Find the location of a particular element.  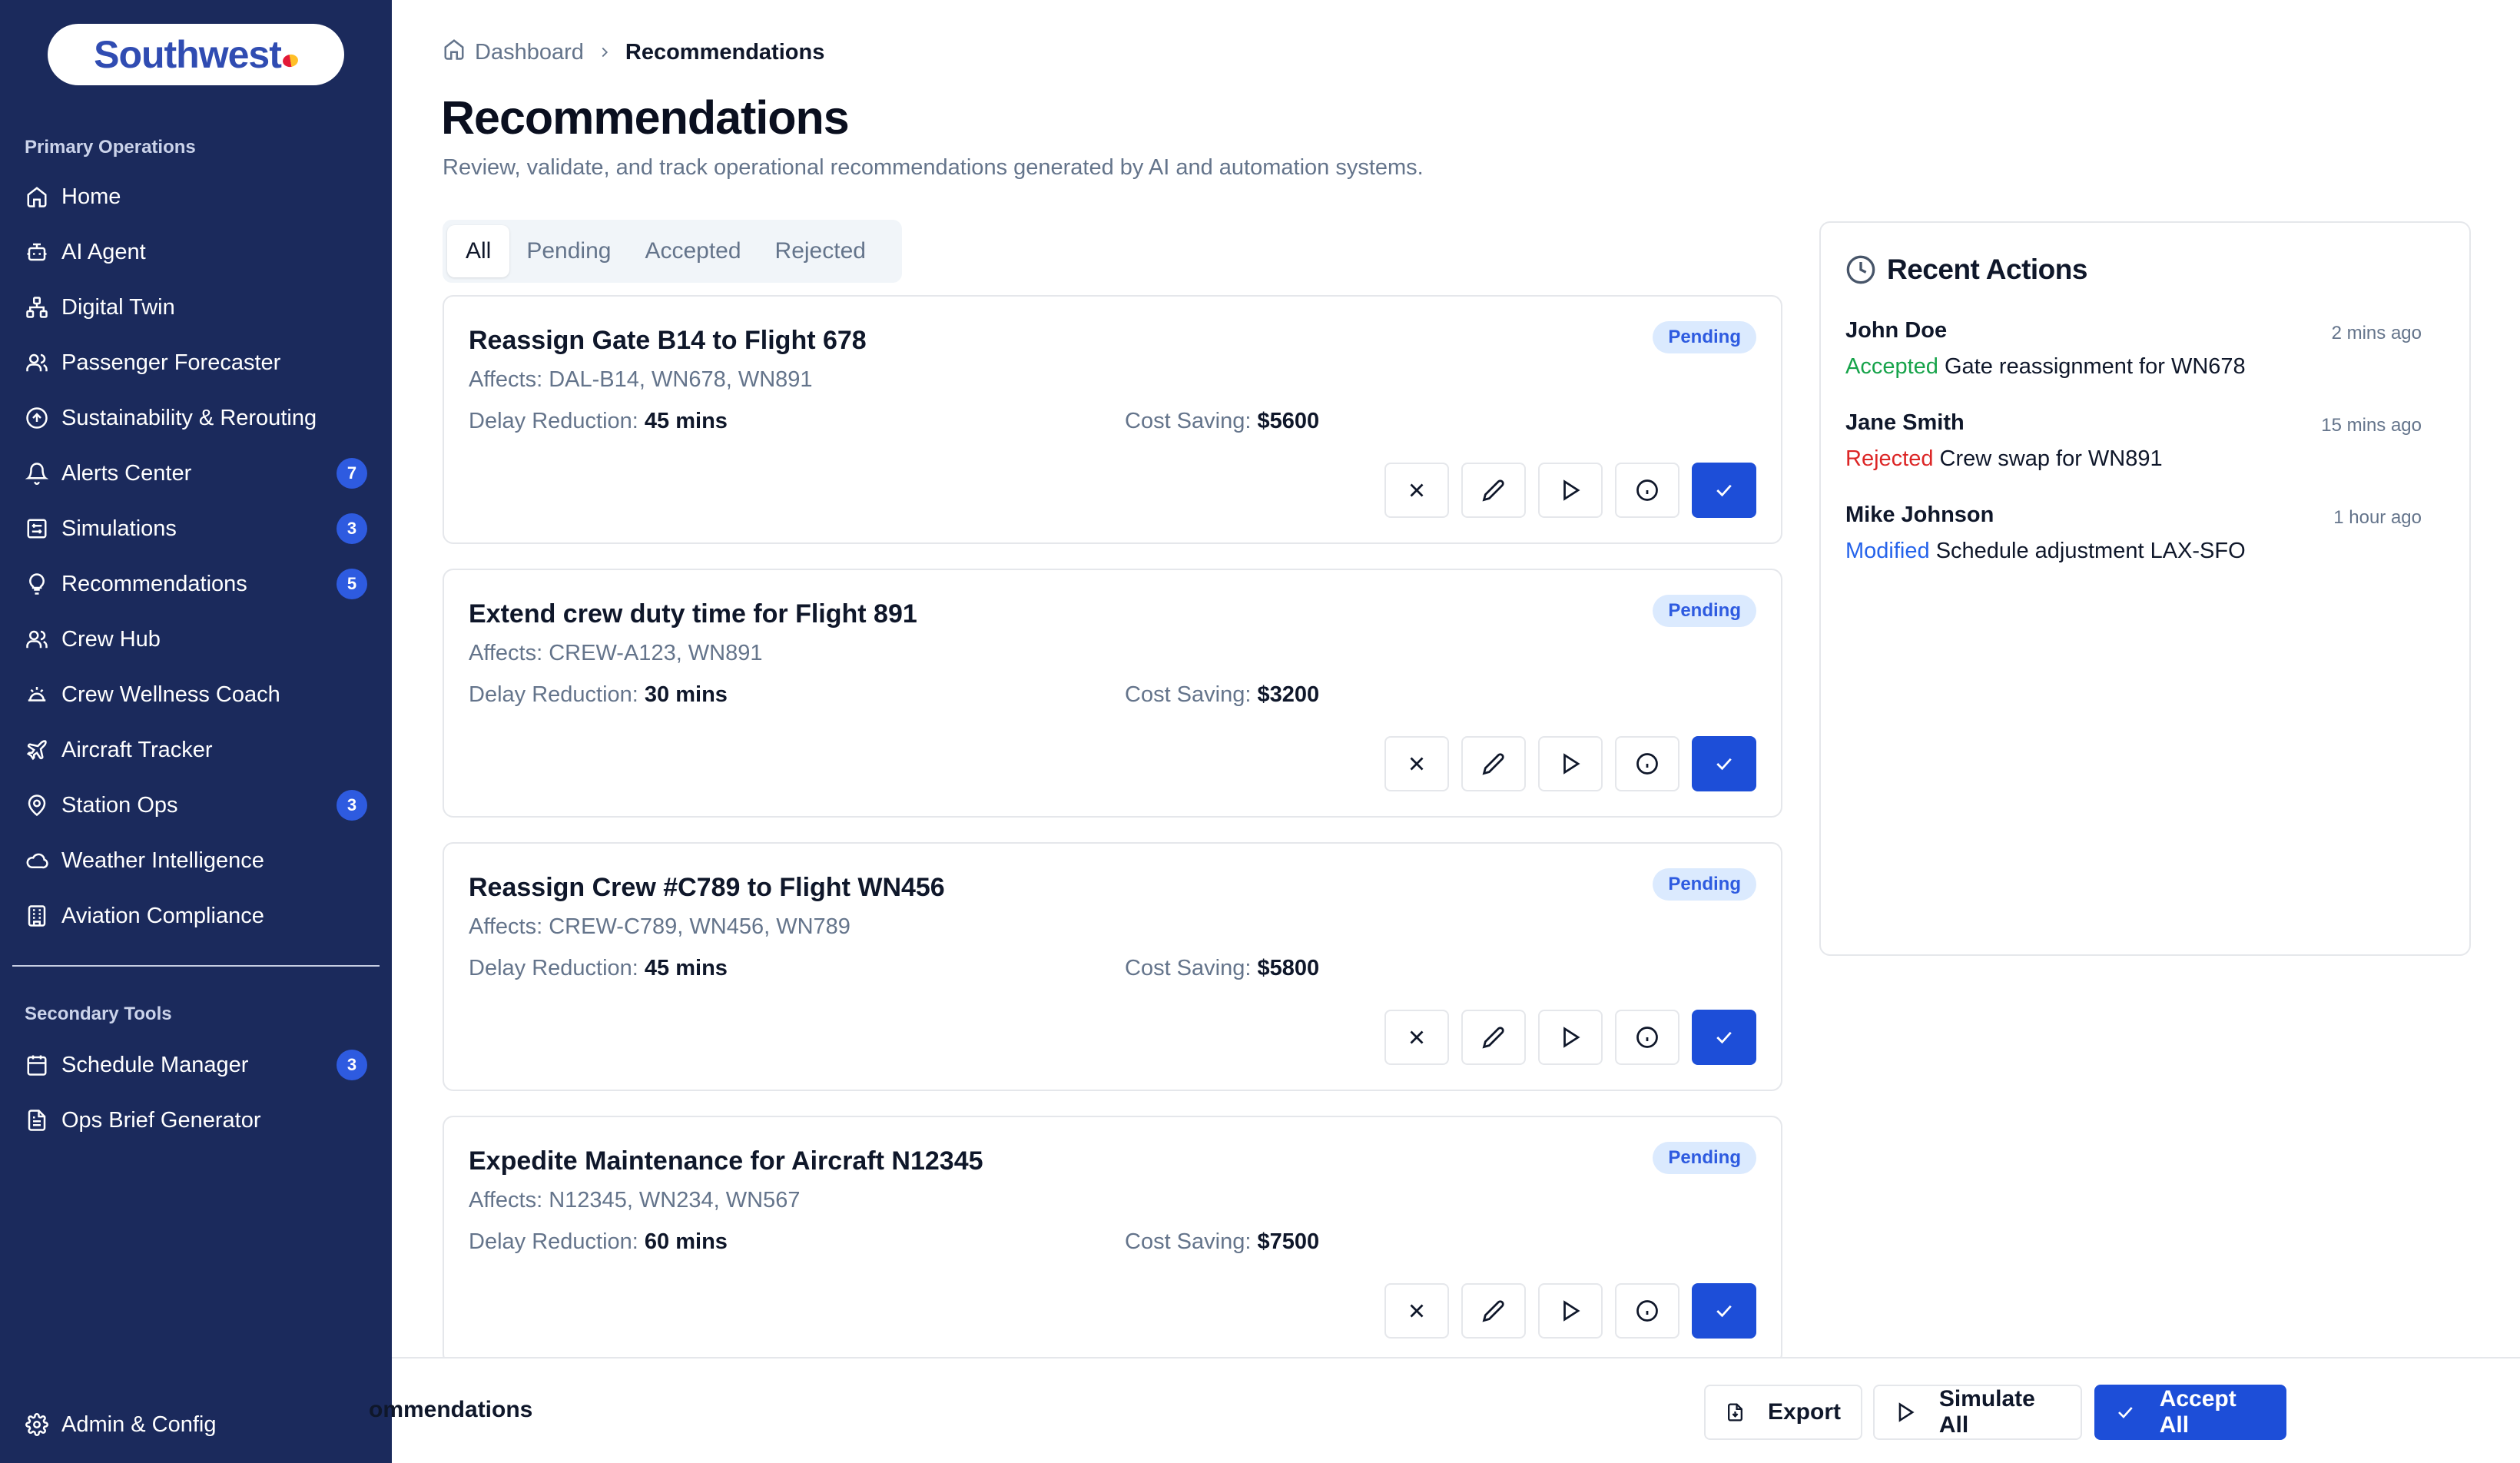

sidebar-item-schedule-manager: Schedule Manager 3 is located at coordinates (196, 1065).